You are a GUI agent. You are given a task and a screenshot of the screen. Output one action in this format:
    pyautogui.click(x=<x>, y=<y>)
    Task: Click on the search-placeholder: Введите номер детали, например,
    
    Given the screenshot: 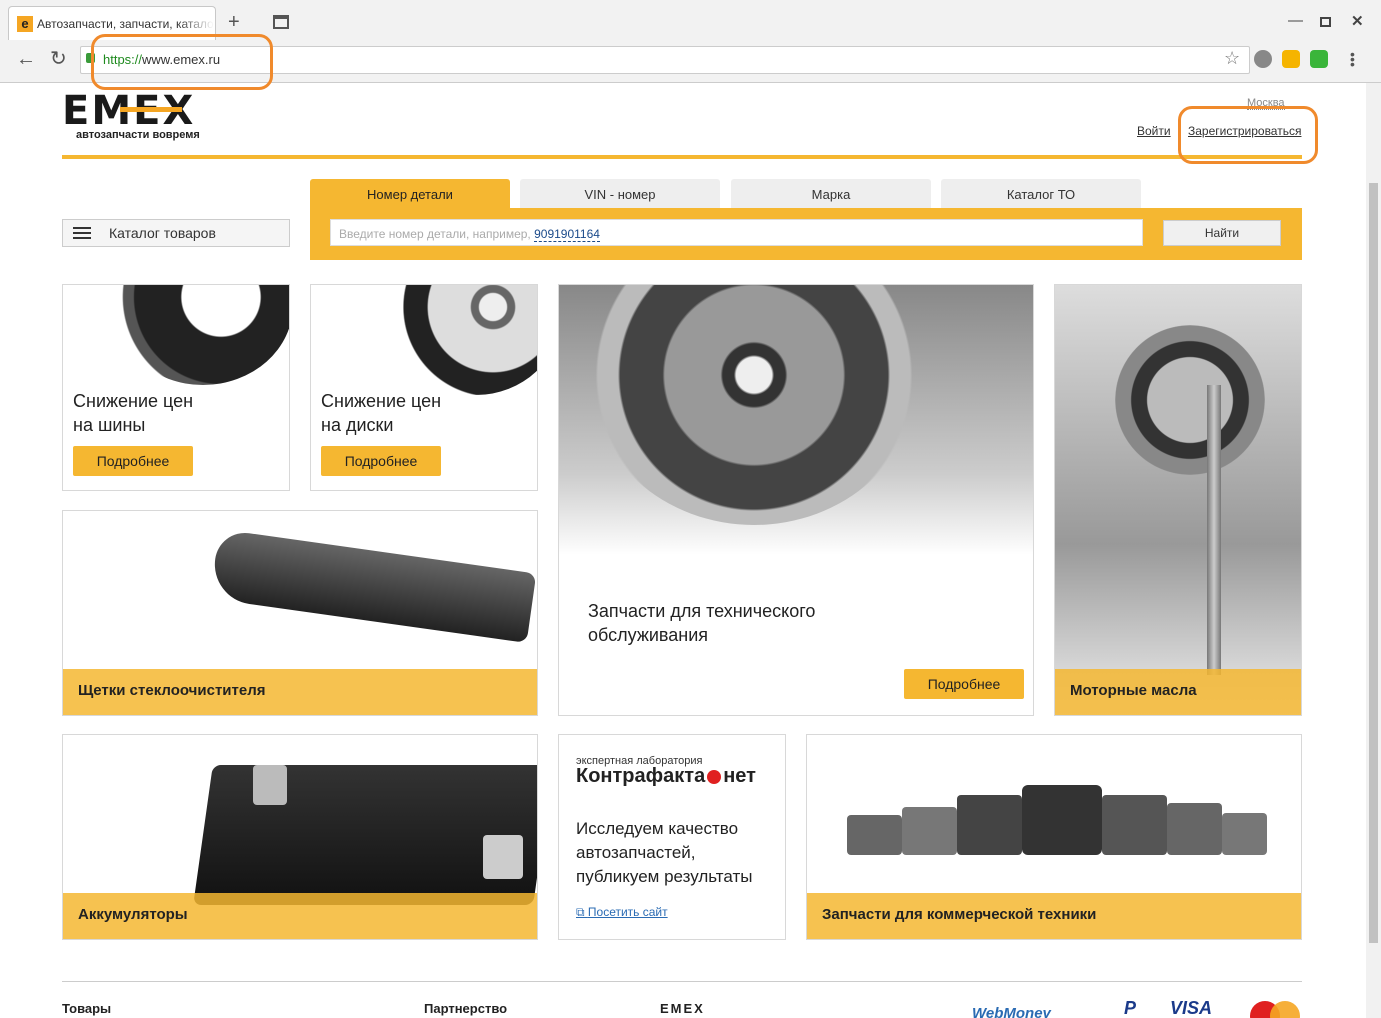 What is the action you would take?
    pyautogui.click(x=435, y=234)
    